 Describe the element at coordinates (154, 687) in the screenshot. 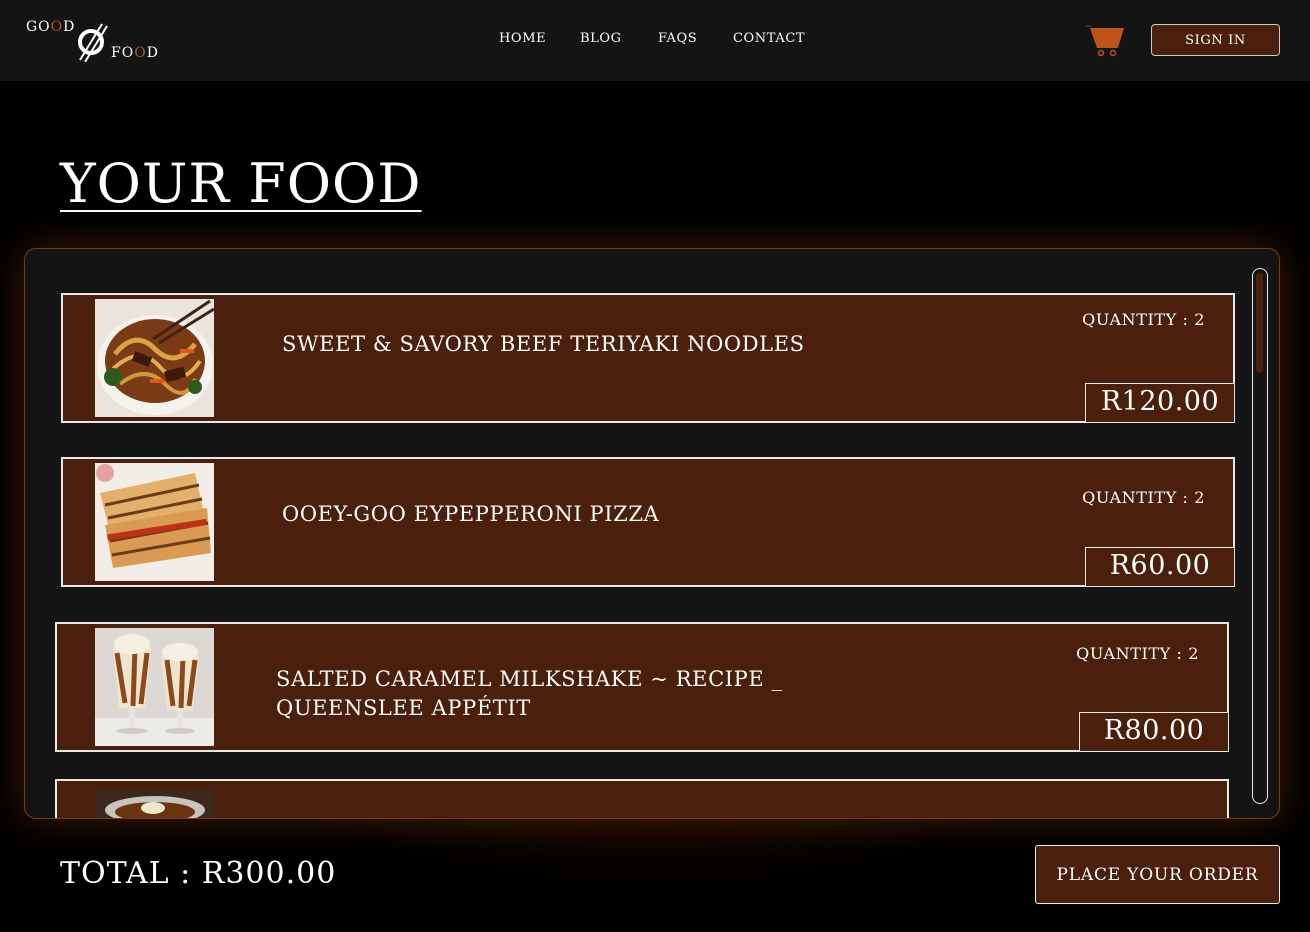

I see `food-image-milkshake` at that location.